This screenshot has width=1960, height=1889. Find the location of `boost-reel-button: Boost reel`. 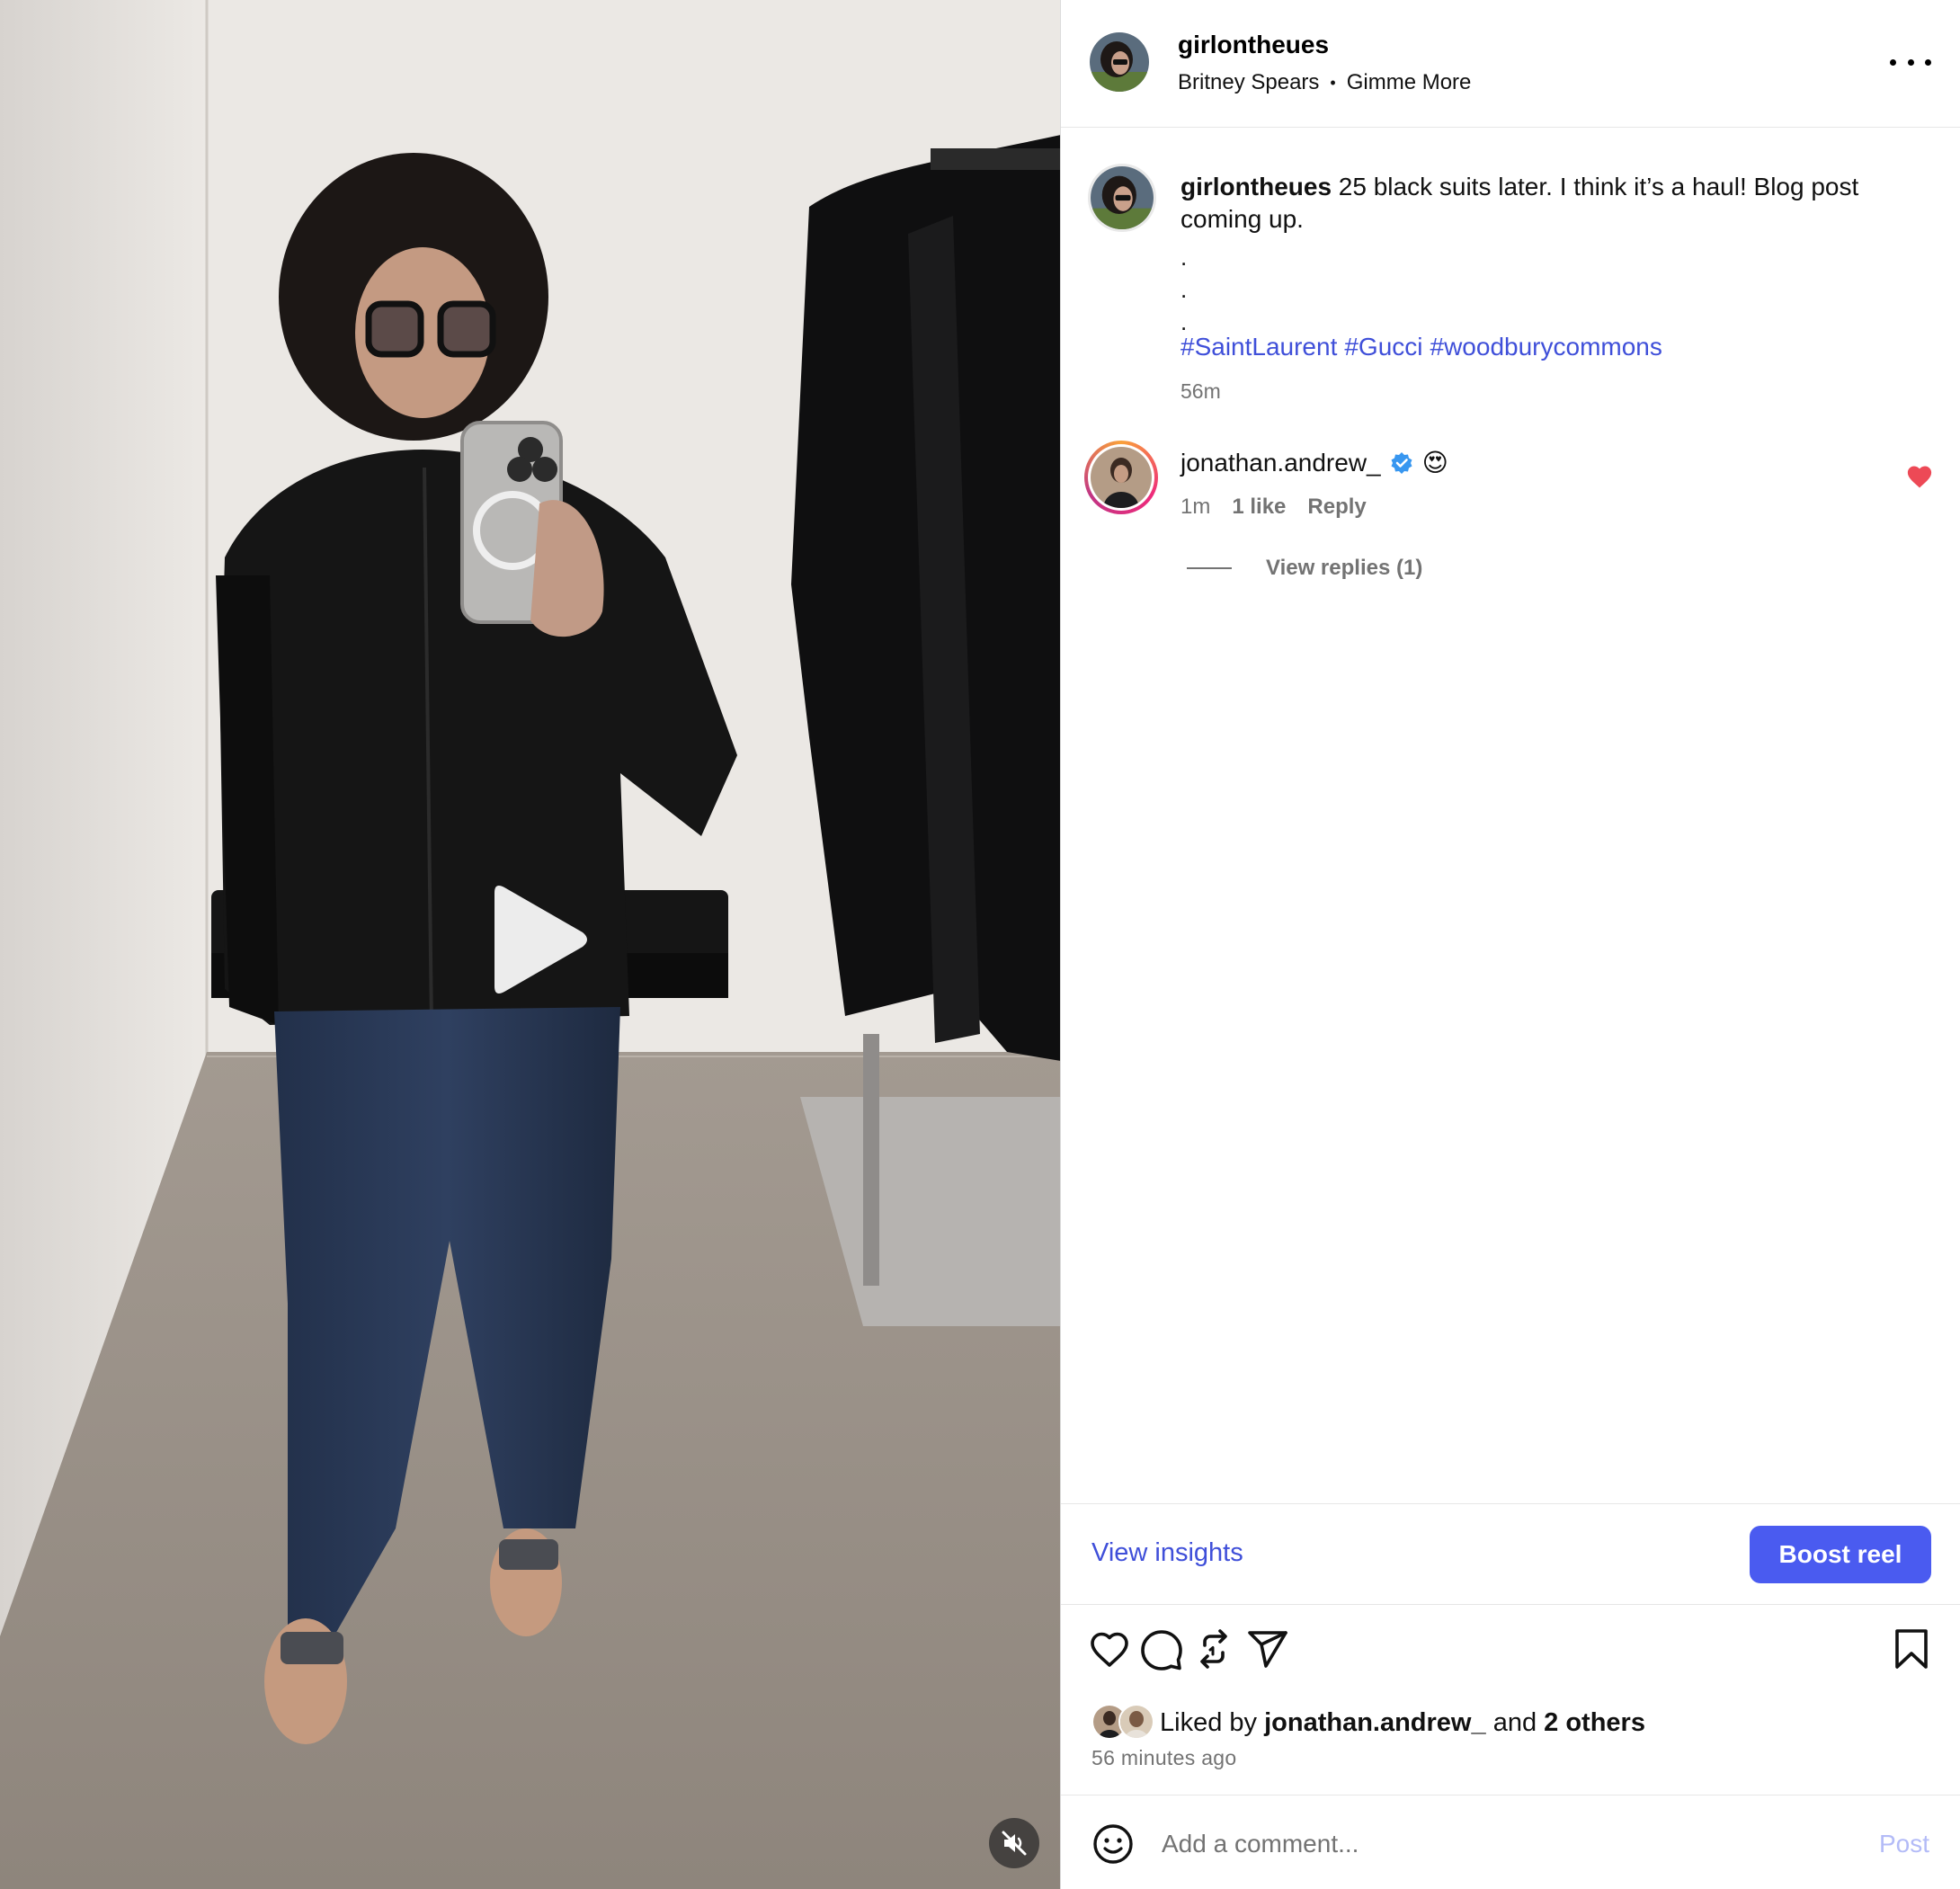

boost-reel-button: Boost reel is located at coordinates (1841, 1554).